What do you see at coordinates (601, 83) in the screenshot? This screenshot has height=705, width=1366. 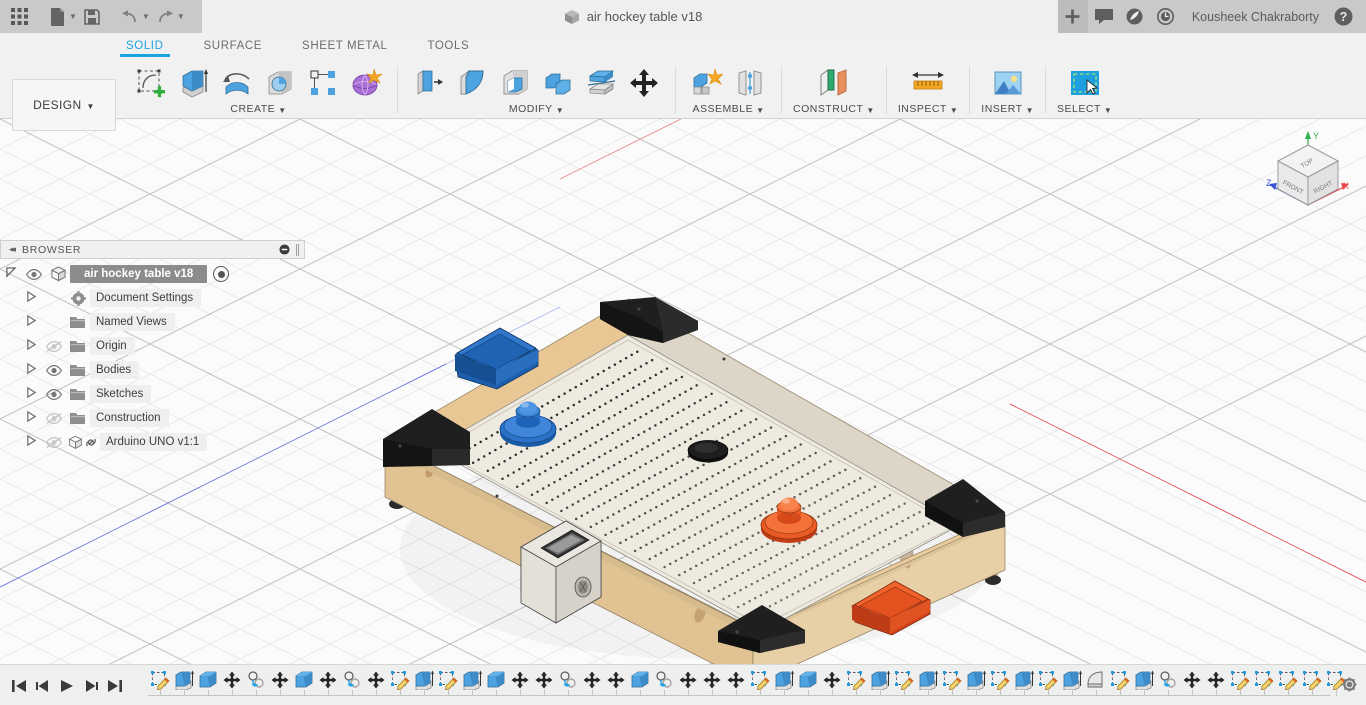 I see `split-face-icon` at bounding box center [601, 83].